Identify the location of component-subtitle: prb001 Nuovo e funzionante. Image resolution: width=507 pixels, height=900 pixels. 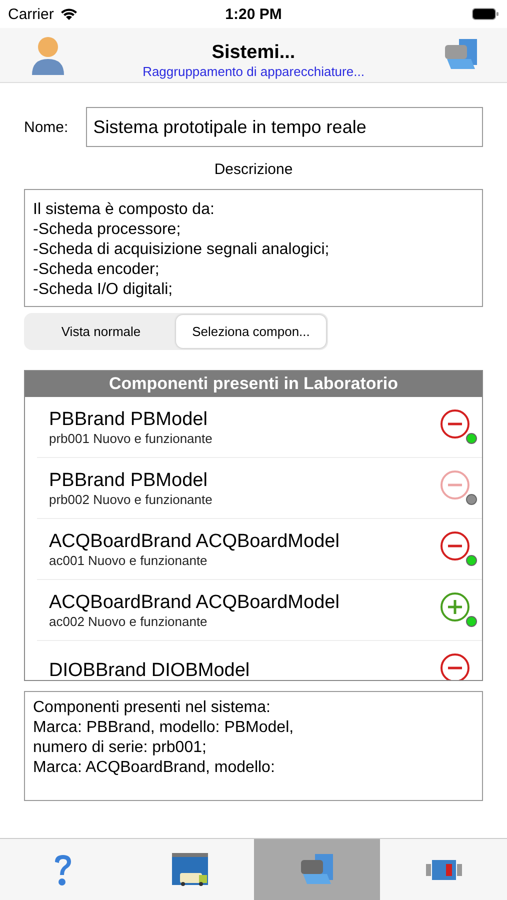
(131, 438).